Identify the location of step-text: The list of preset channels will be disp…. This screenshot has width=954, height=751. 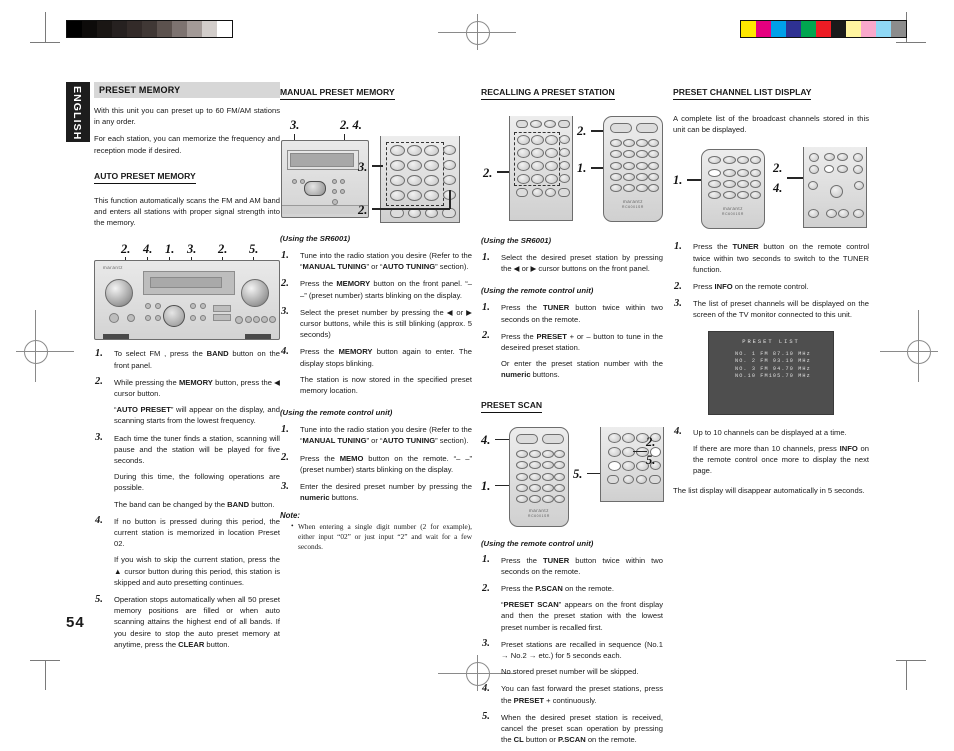
(781, 309).